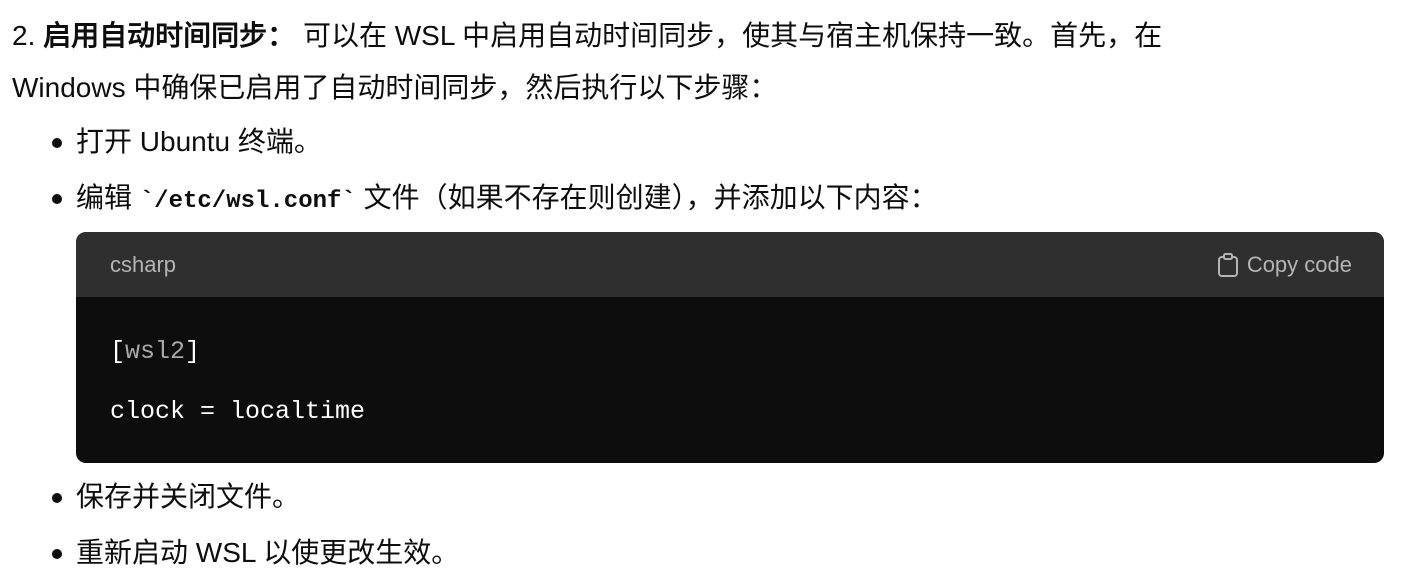  What do you see at coordinates (193, 351) in the screenshot?
I see `code-bracket-close: ]` at bounding box center [193, 351].